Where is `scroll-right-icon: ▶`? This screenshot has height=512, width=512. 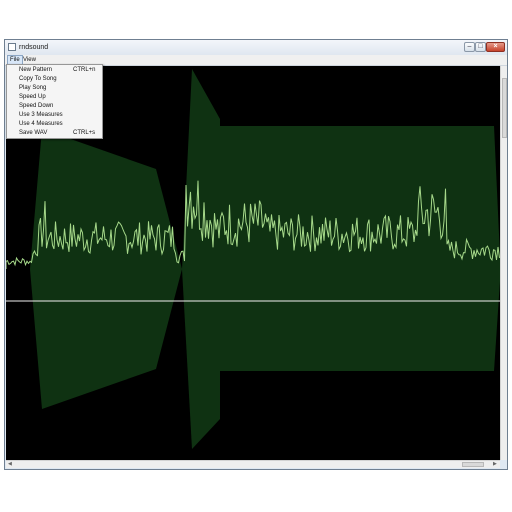
scroll-right-icon: ▶ is located at coordinates (495, 464).